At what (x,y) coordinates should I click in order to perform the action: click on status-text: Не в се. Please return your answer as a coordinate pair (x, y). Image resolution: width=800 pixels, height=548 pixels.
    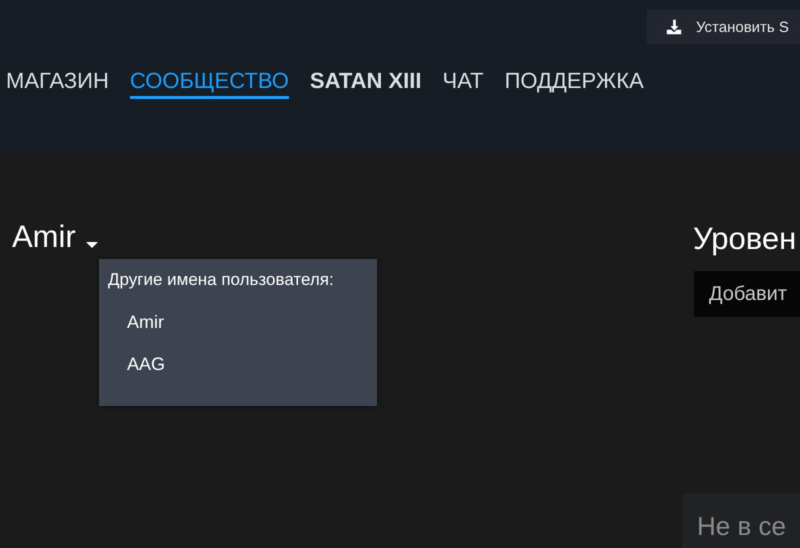
    Looking at the image, I should click on (741, 526).